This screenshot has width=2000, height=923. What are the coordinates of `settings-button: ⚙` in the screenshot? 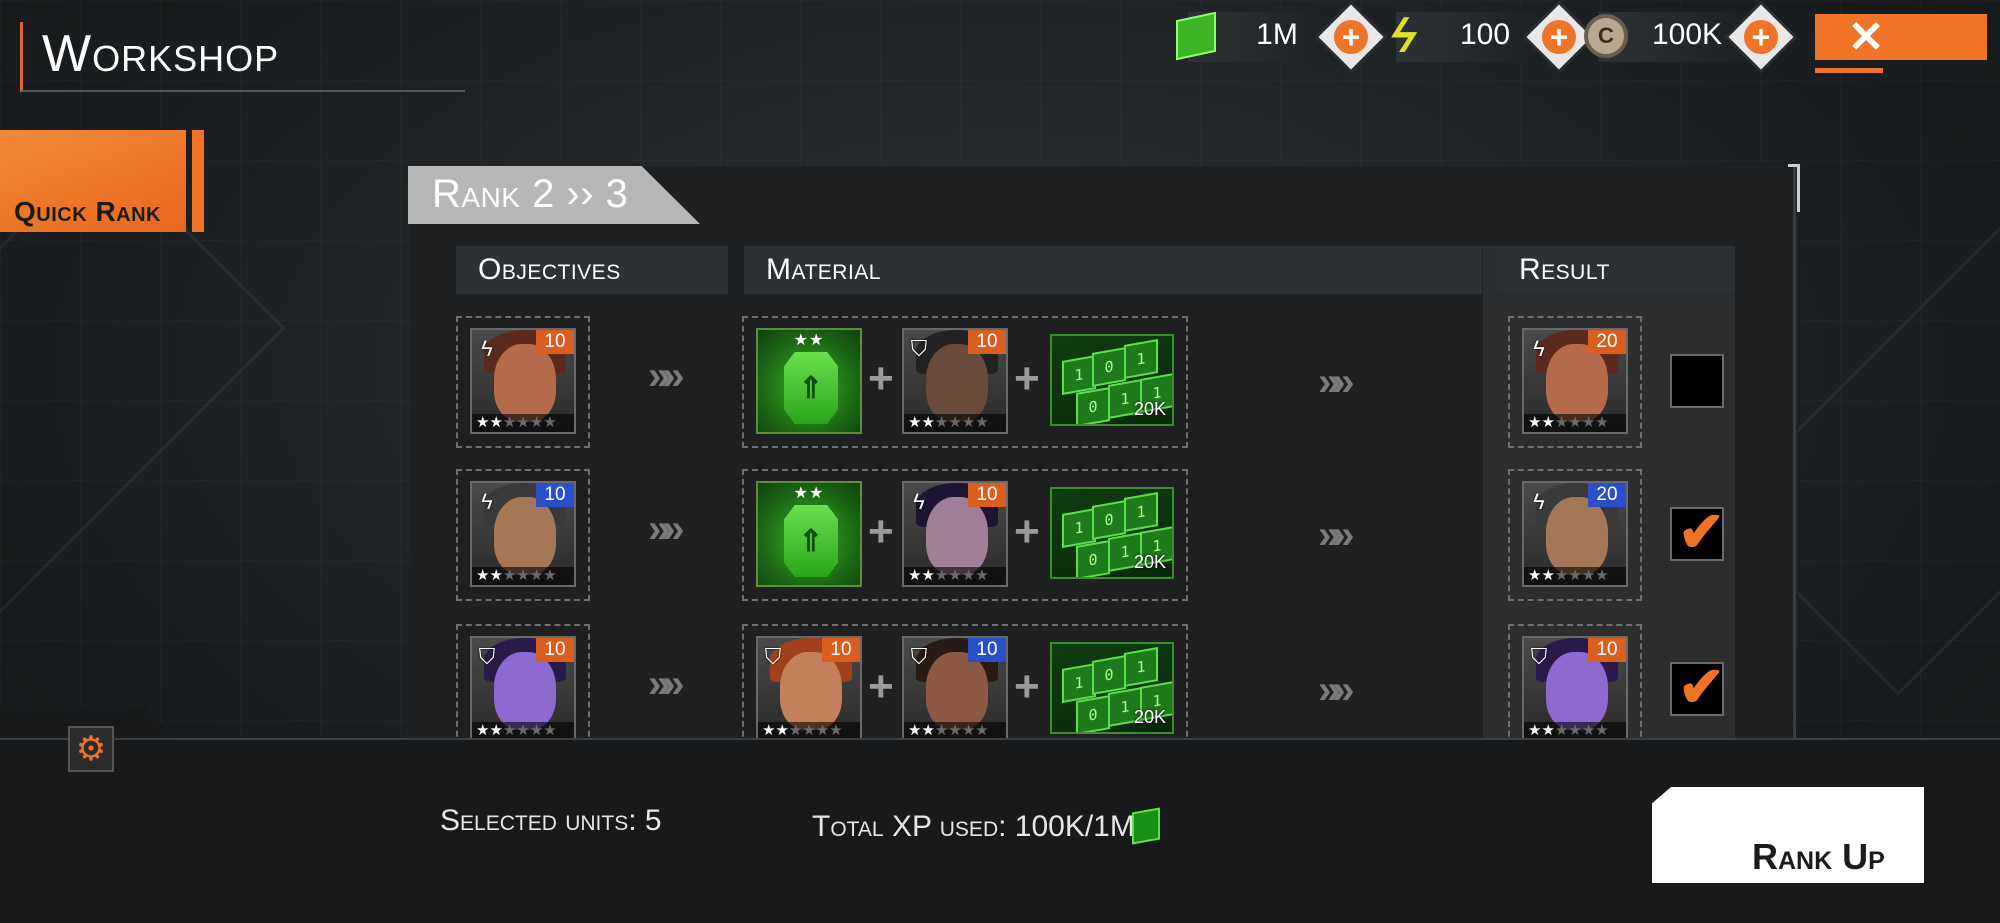 It's located at (91, 749).